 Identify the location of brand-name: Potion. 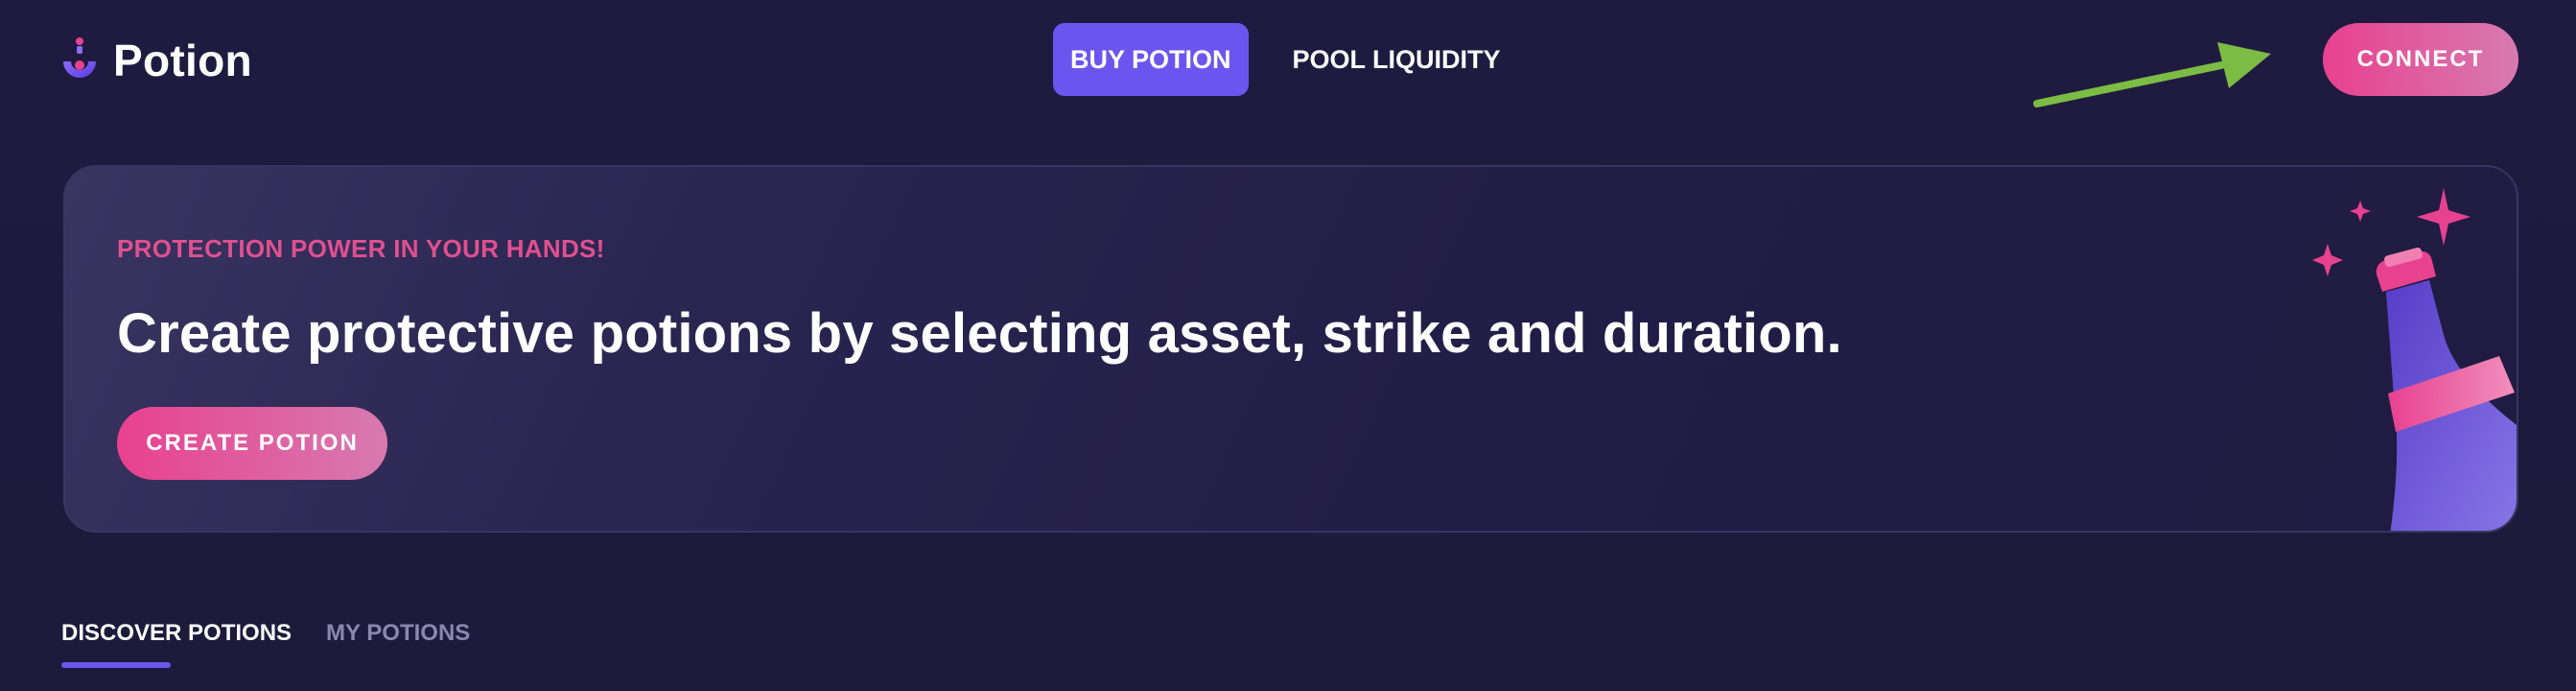
(182, 60).